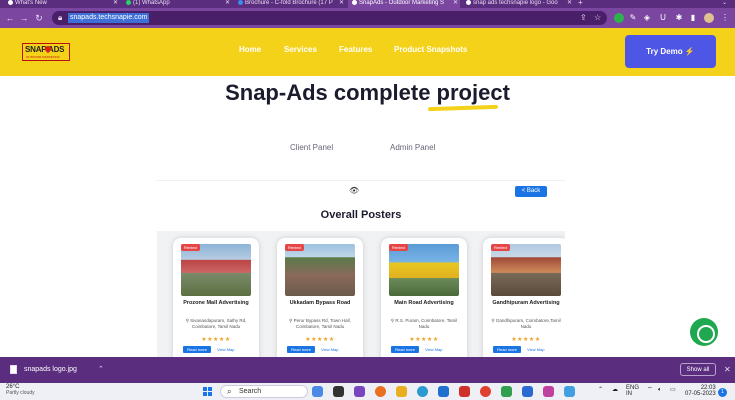 This screenshot has height=400, width=735. Describe the element at coordinates (401, 391) in the screenshot. I see `file-explorer-icon` at that location.